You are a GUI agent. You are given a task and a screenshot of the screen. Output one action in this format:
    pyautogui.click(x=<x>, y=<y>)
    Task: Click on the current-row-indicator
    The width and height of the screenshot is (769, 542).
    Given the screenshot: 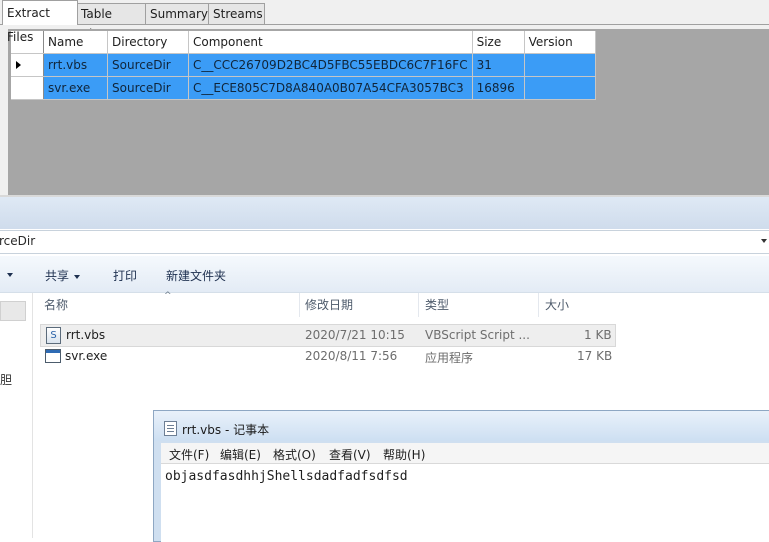 What is the action you would take?
    pyautogui.click(x=27, y=65)
    